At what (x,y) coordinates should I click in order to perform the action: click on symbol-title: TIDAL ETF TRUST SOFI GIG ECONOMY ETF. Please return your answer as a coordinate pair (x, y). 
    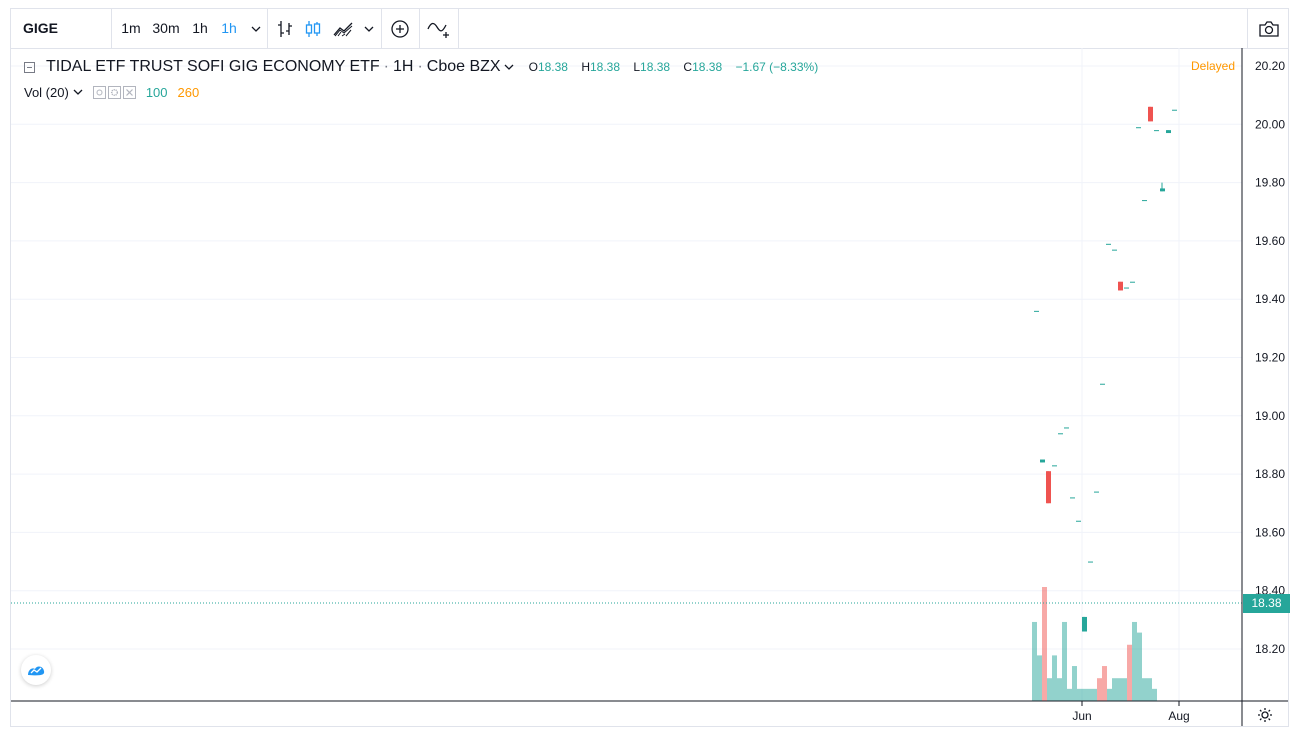
    Looking at the image, I should click on (213, 67).